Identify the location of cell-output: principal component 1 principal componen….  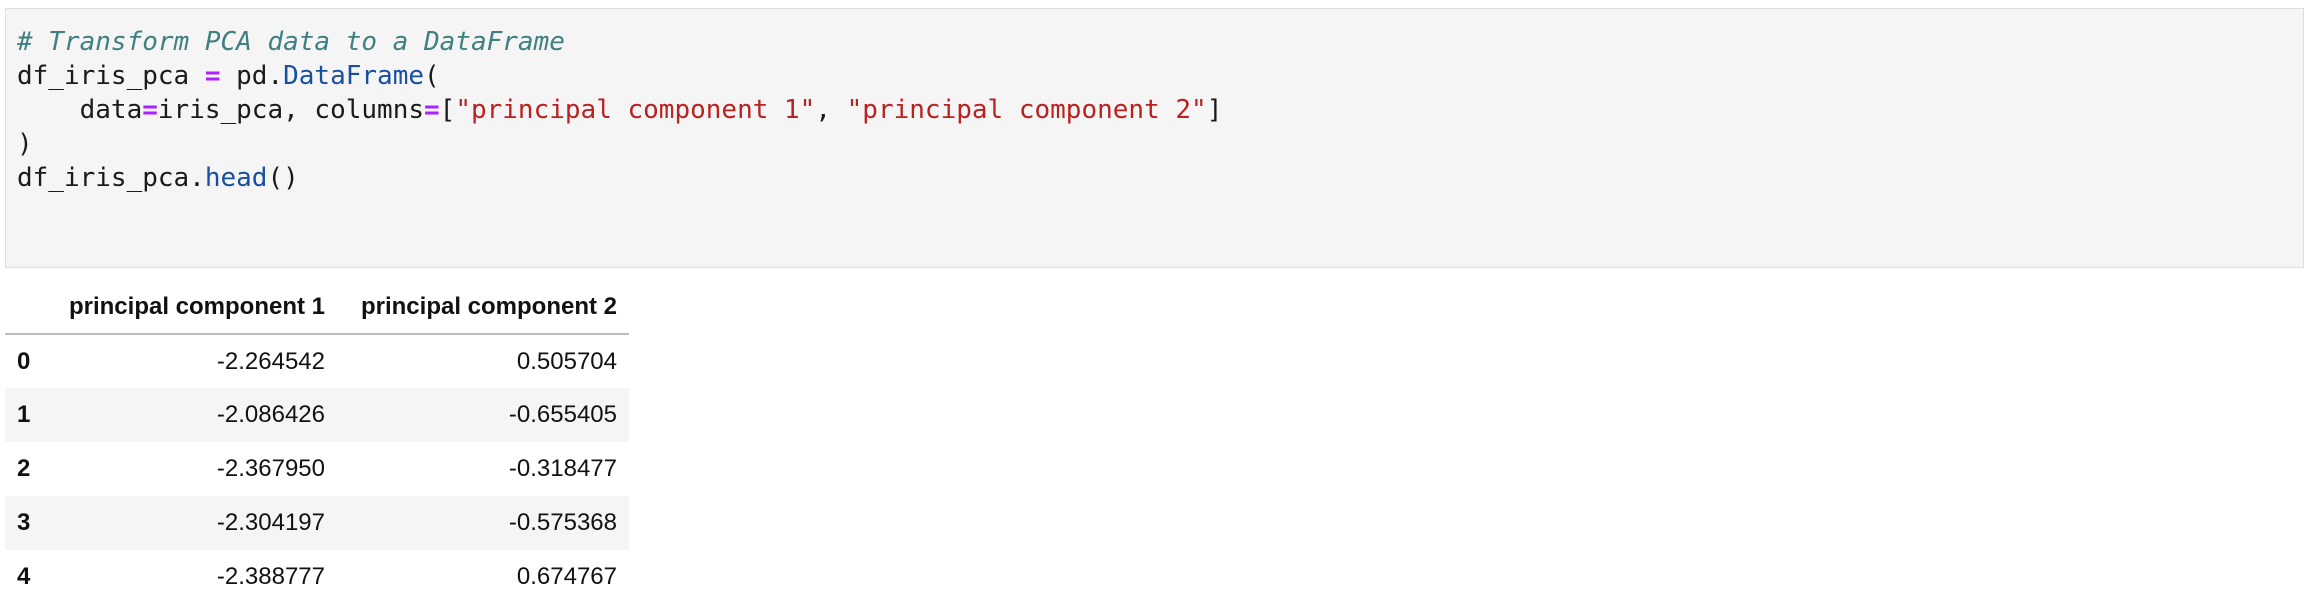
(317, 442).